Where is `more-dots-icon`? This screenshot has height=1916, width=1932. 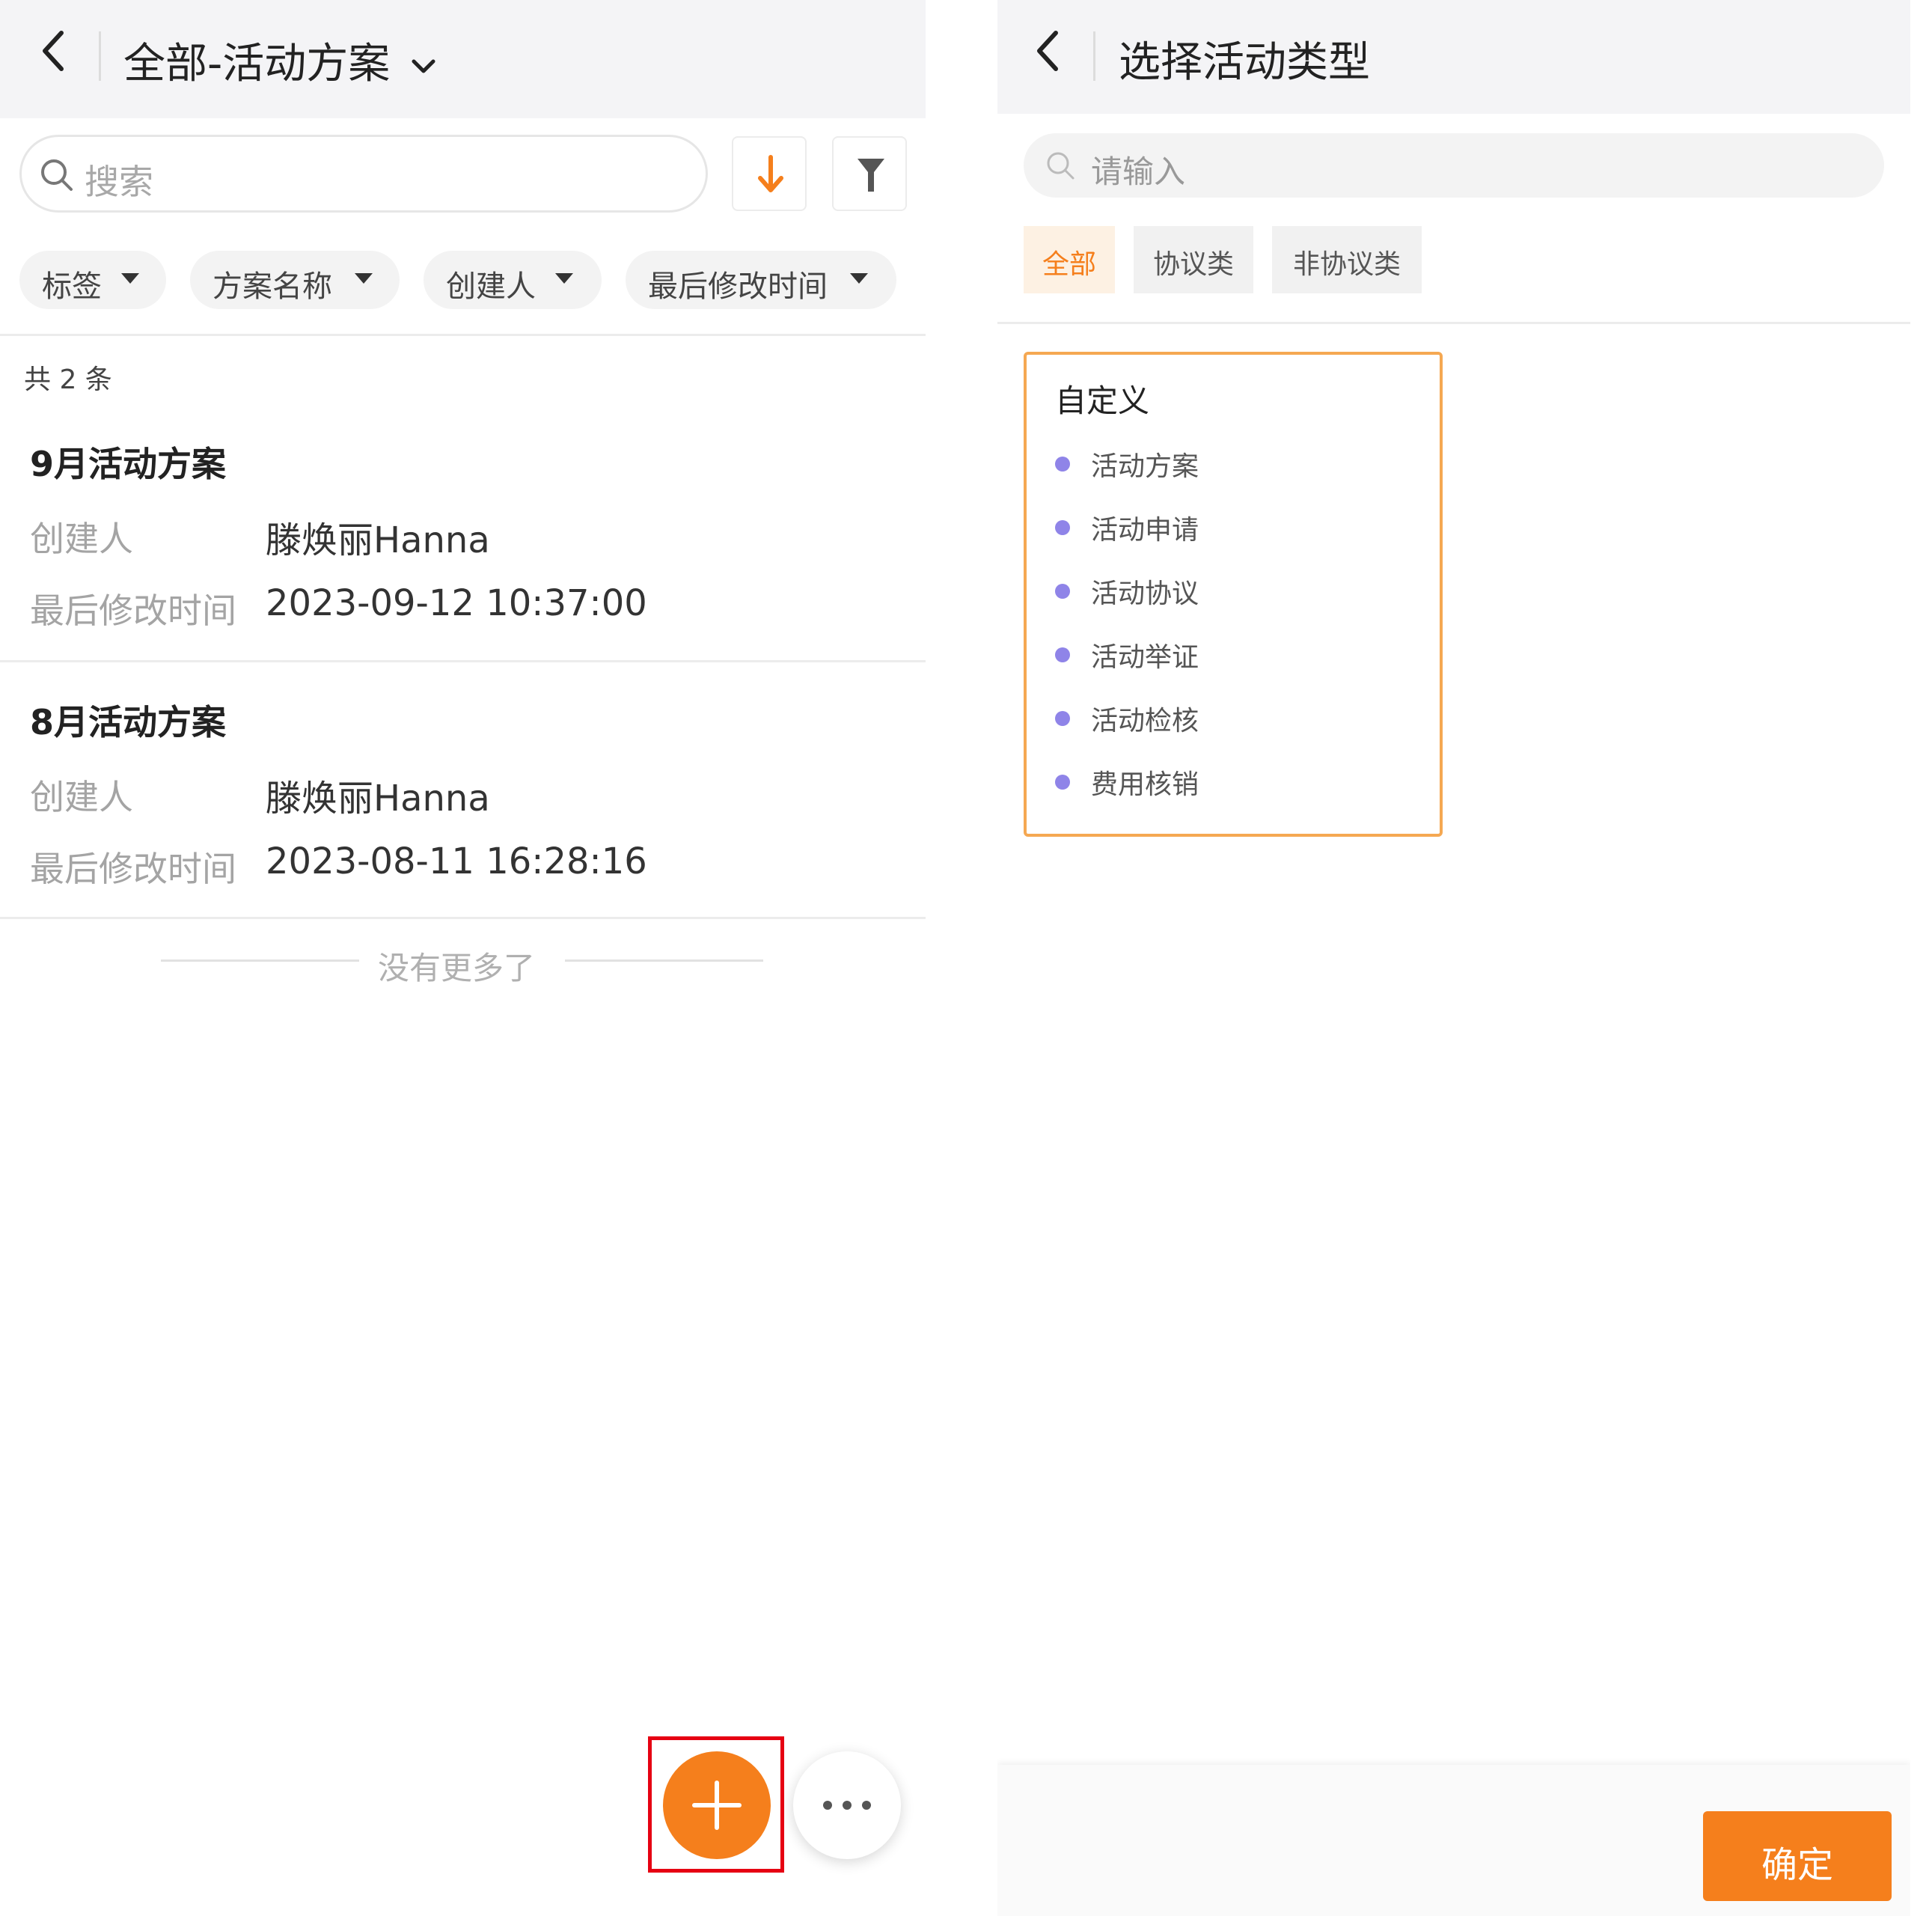 more-dots-icon is located at coordinates (847, 1805).